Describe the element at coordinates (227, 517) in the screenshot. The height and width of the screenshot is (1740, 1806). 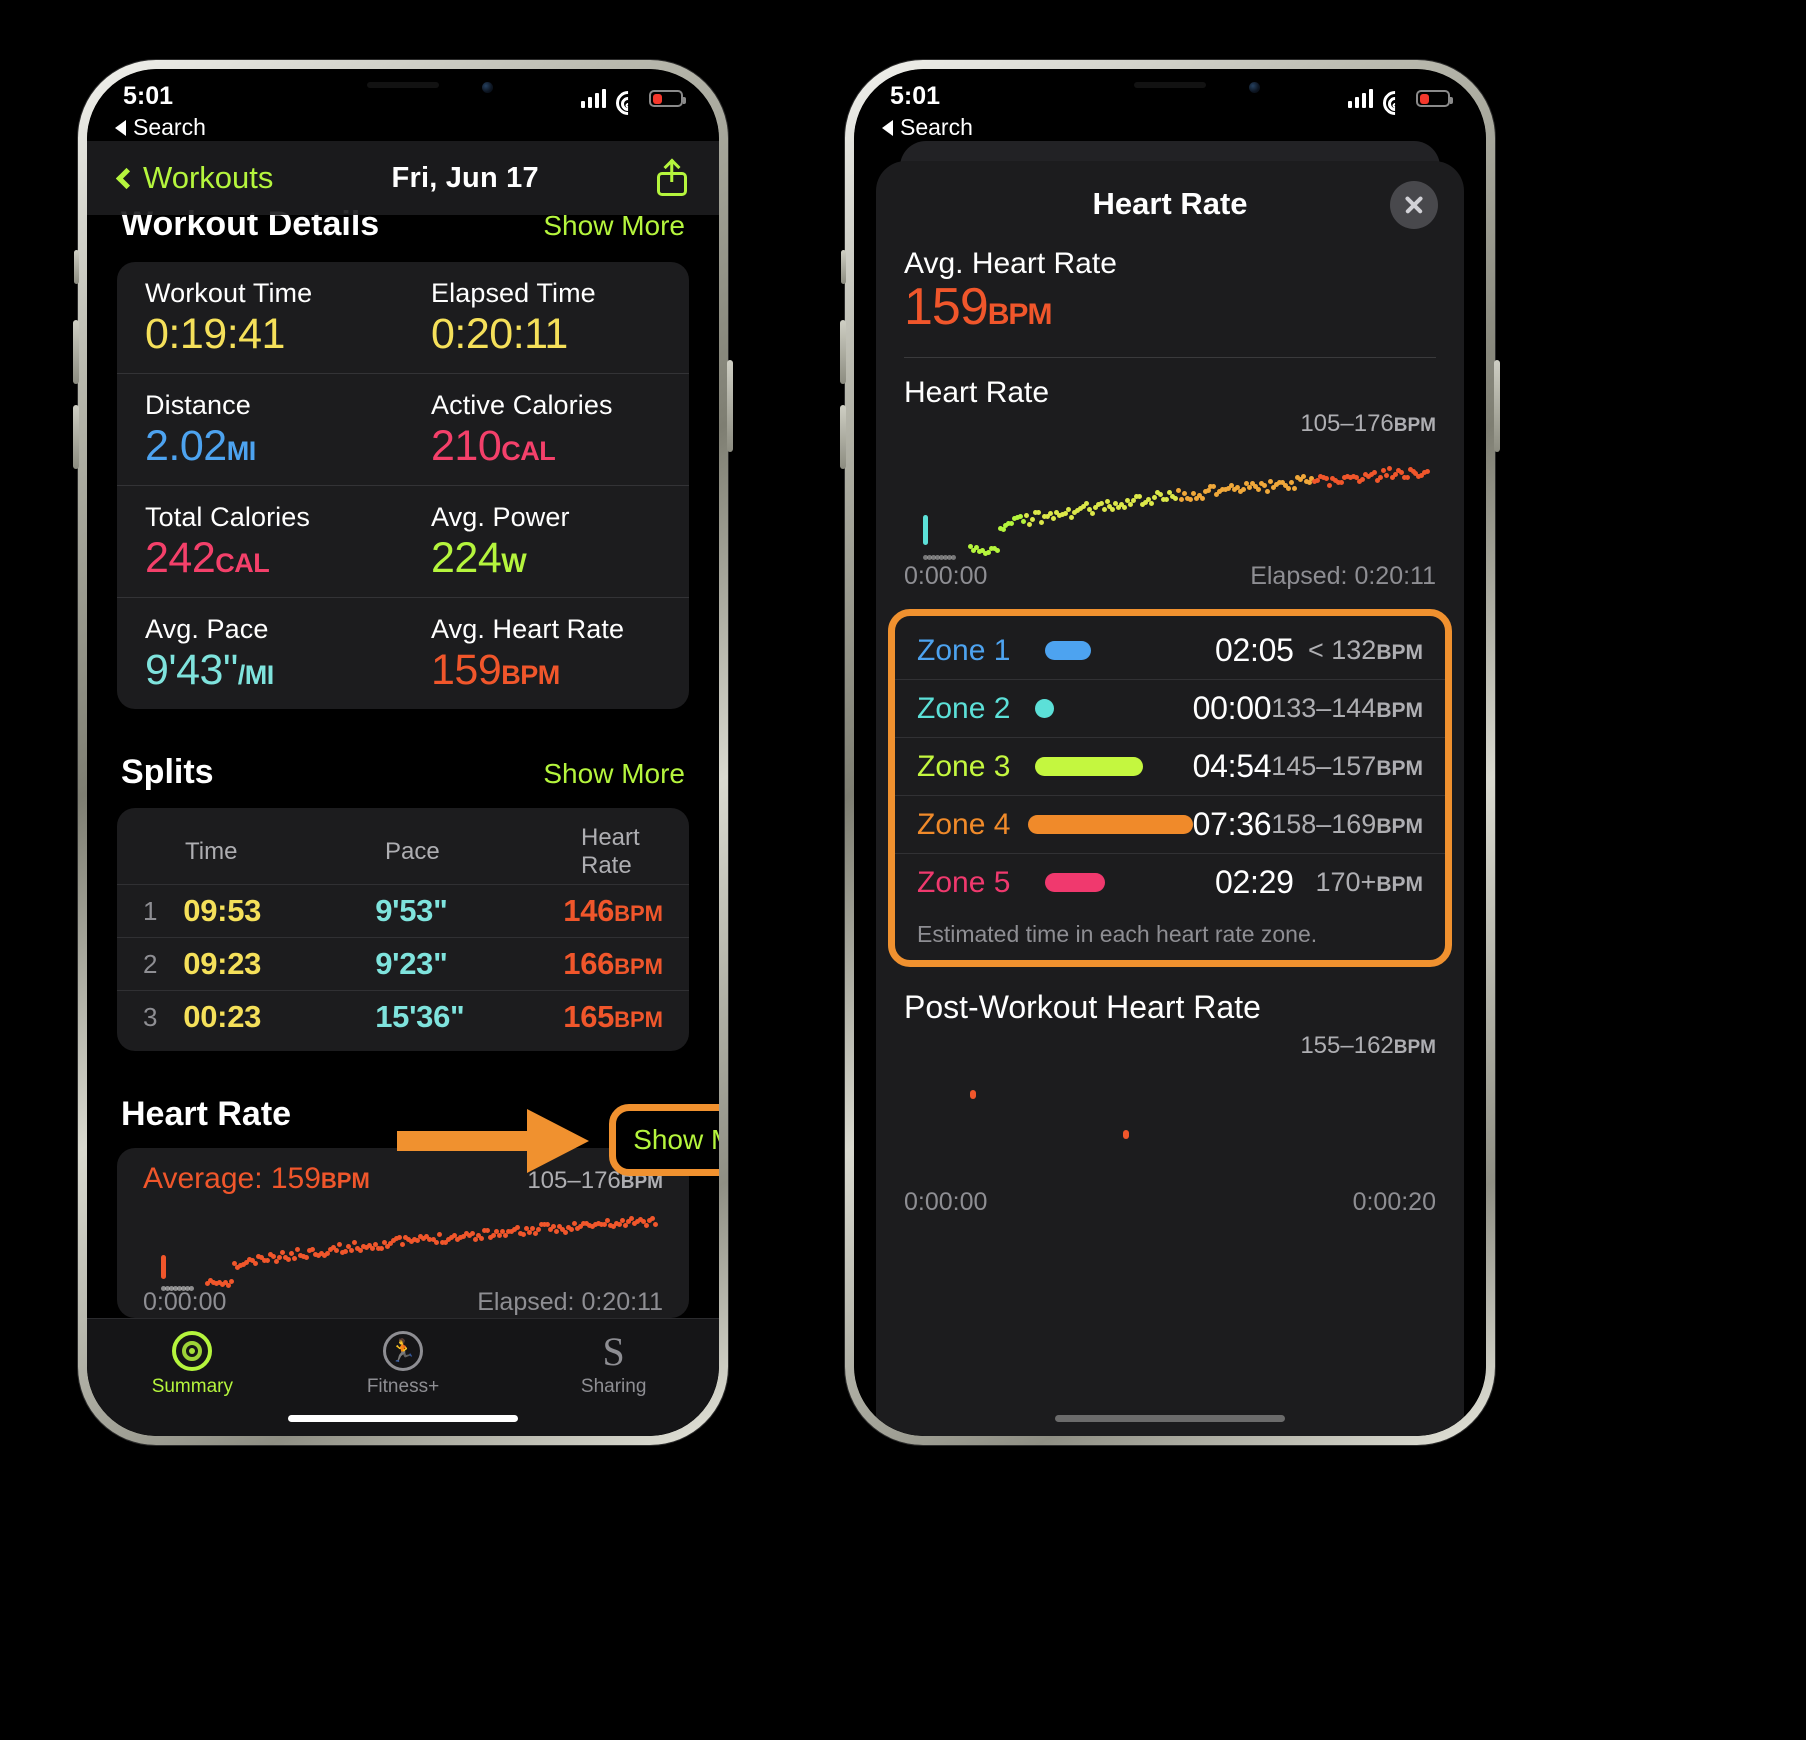
I see `stat-label: Total Calories` at that location.